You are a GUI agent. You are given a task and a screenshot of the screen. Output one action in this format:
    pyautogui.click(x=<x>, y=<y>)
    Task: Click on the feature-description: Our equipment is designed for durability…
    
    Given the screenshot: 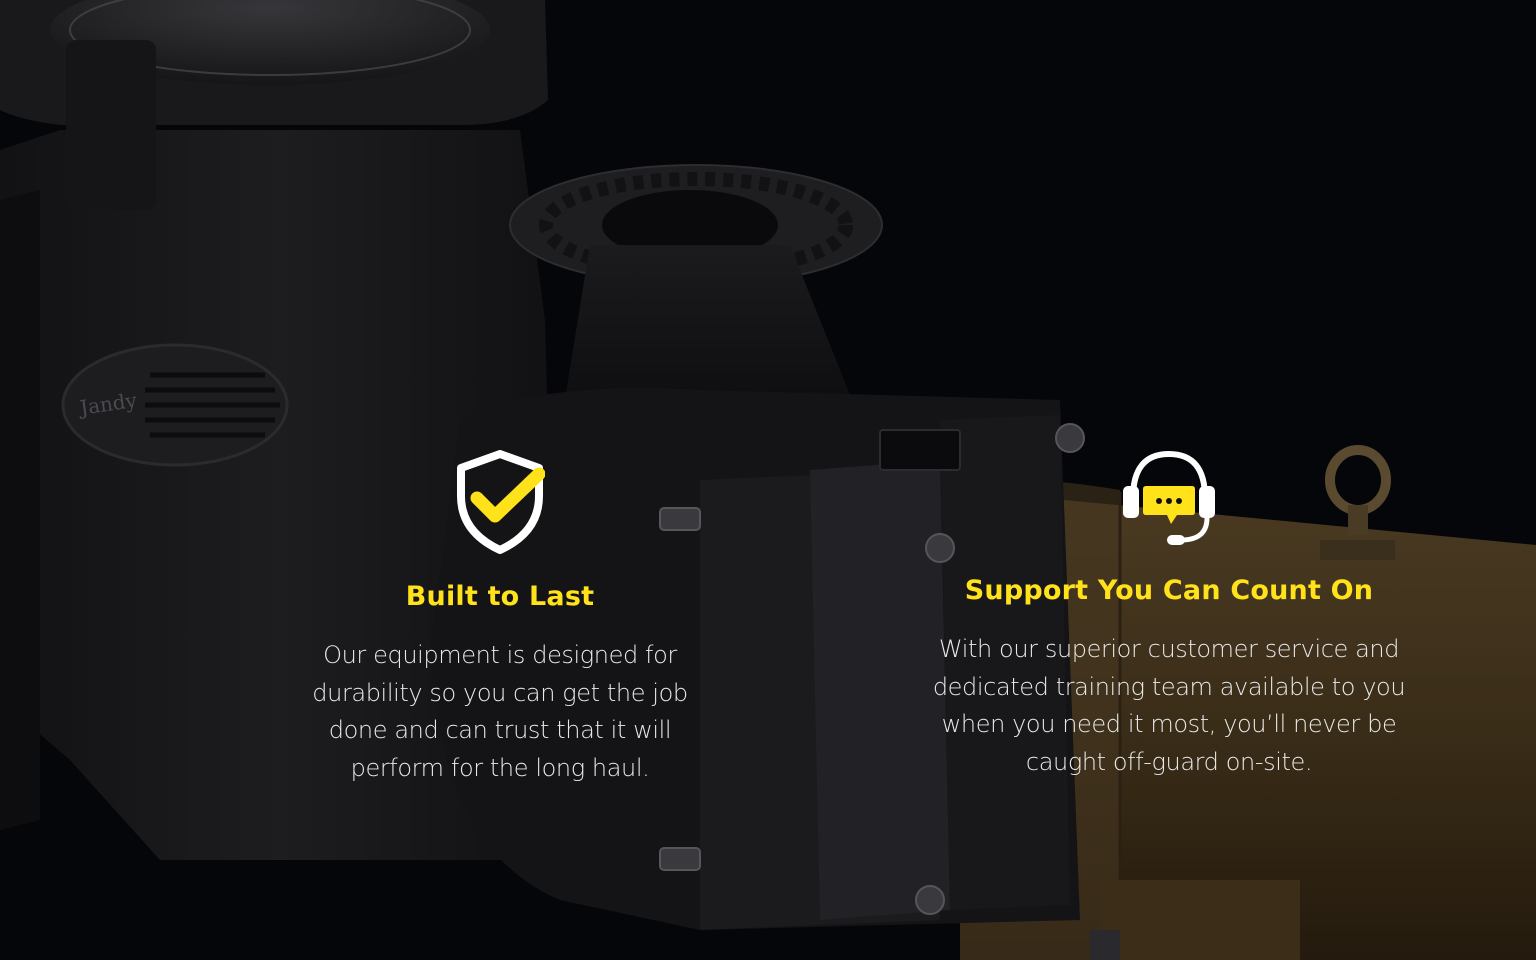 What is the action you would take?
    pyautogui.click(x=500, y=711)
    